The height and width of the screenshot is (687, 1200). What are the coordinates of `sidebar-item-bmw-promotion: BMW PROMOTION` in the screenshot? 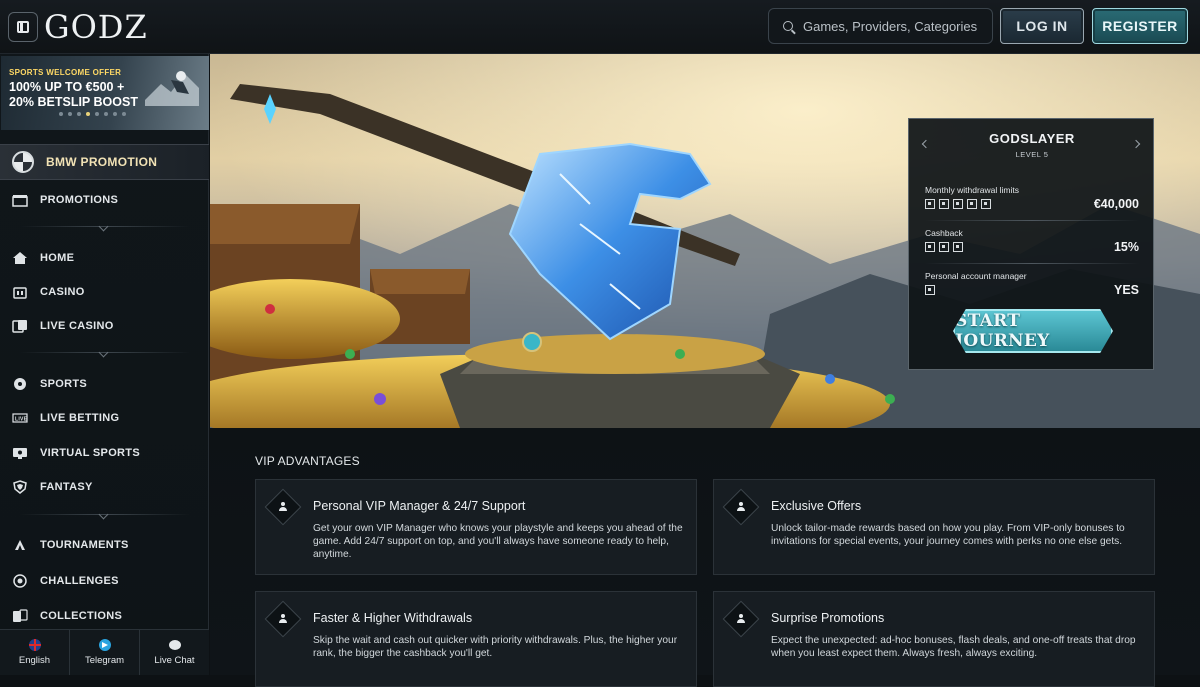 It's located at (104, 162).